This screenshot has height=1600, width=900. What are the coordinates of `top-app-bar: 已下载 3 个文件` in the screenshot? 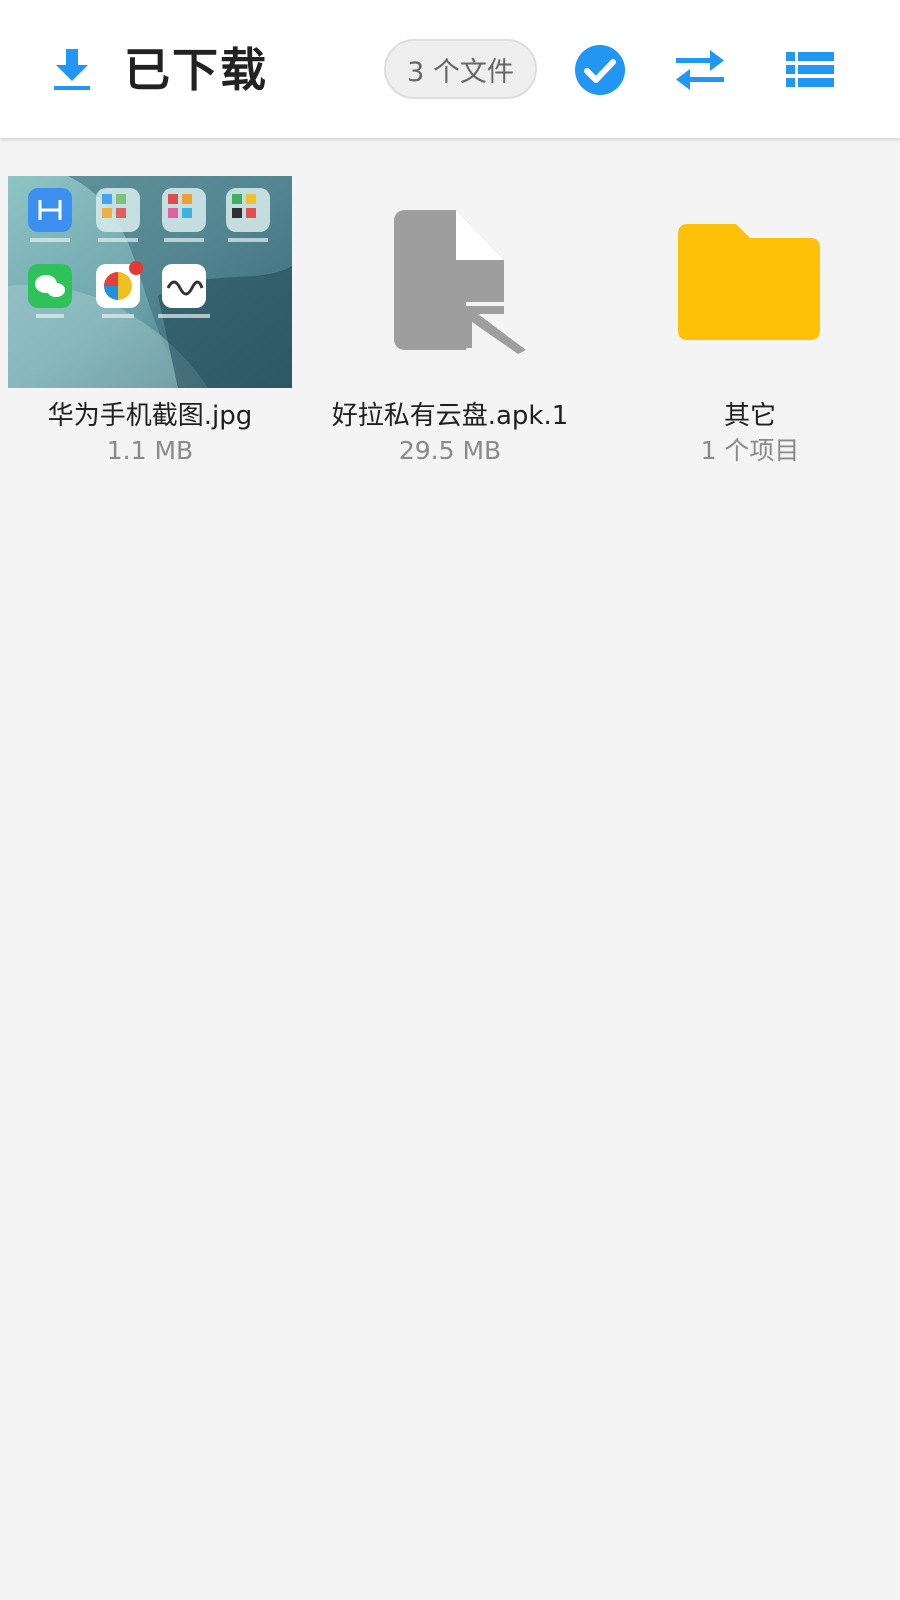 It's located at (450, 69).